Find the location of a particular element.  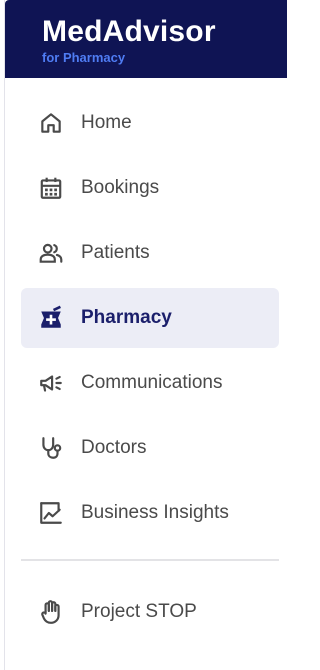

nav-item-doctors: Doctors is located at coordinates (150, 448).